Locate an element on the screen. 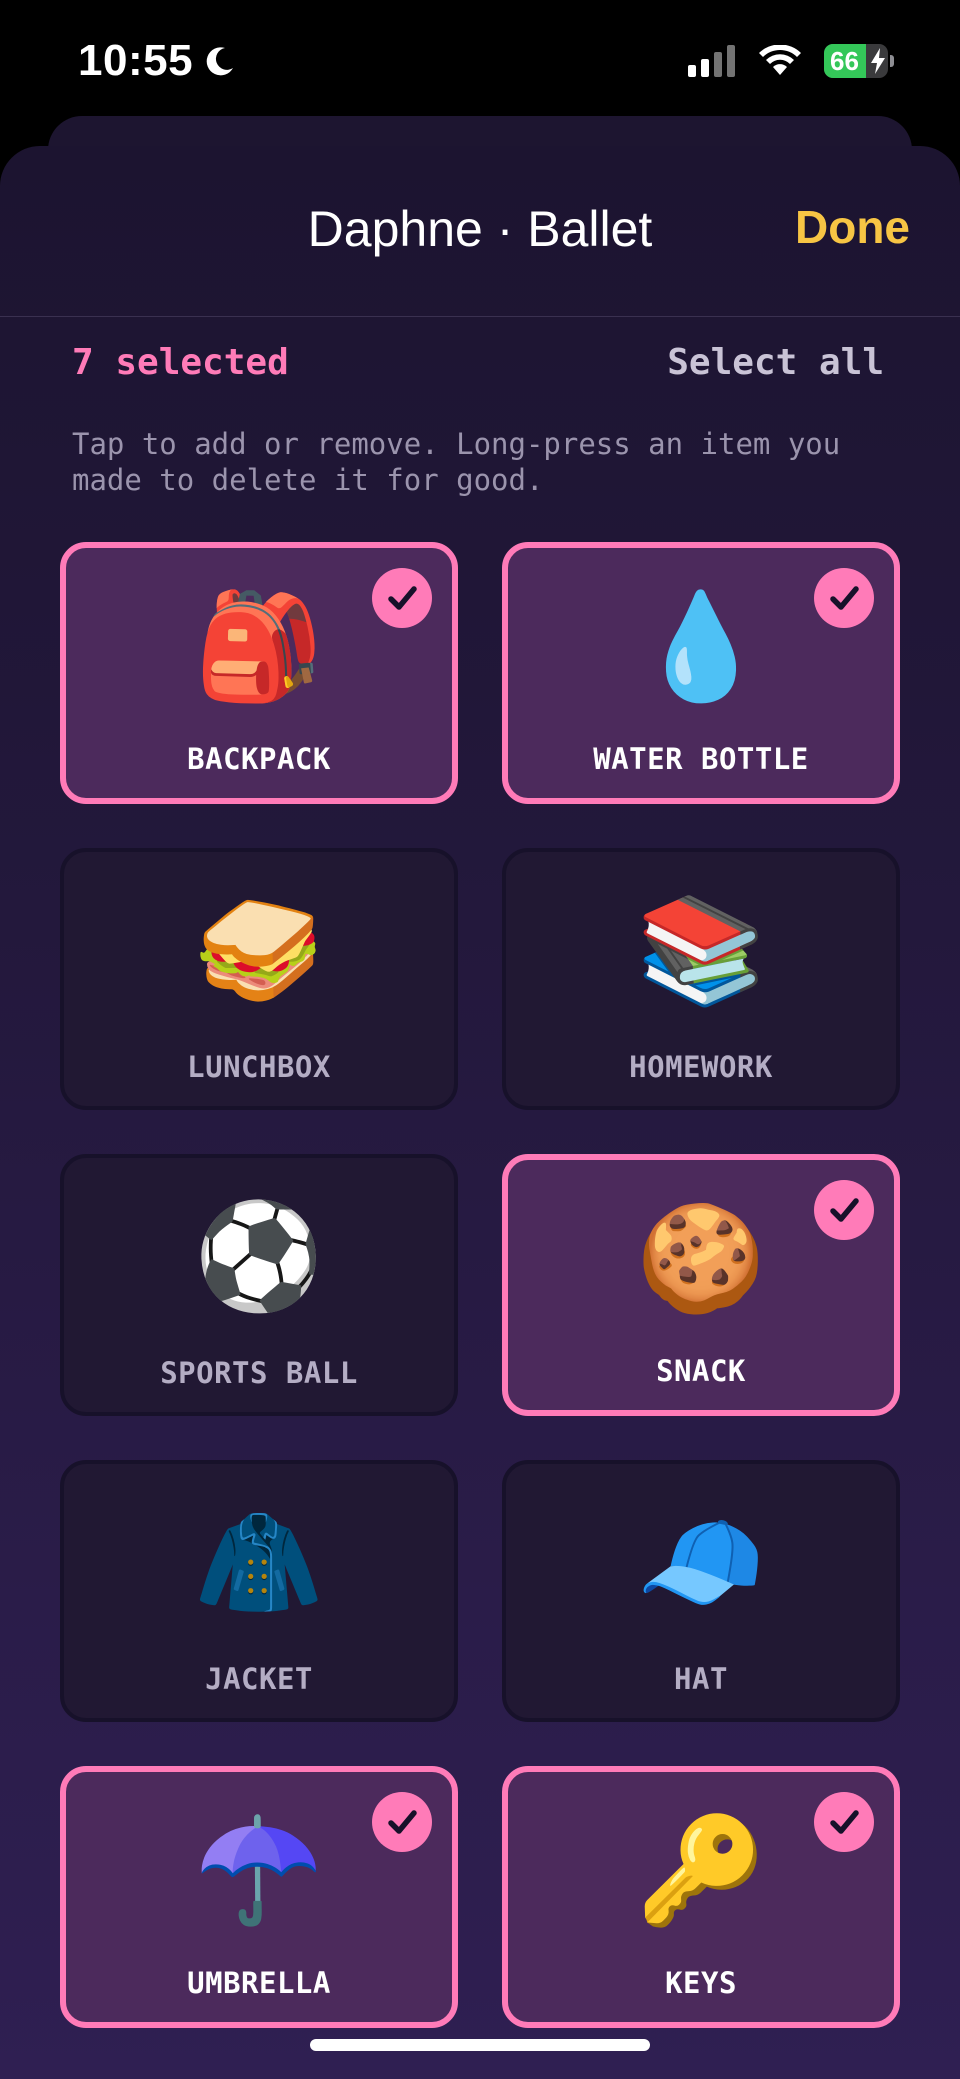 The image size is (960, 2079). item-label: WATER BOTTLE is located at coordinates (701, 759).